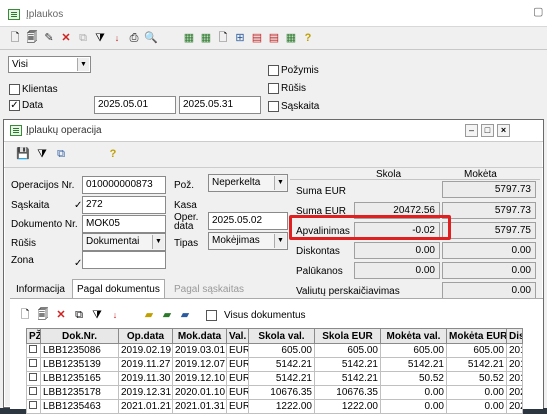  Describe the element at coordinates (134, 38) in the screenshot. I see `print-icon: ⎙` at that location.